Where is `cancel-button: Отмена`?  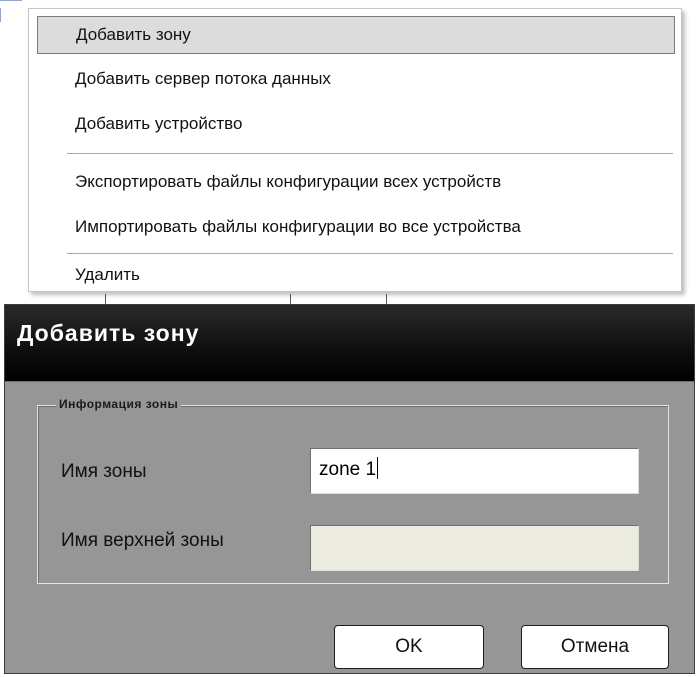
cancel-button: Отмена is located at coordinates (595, 647).